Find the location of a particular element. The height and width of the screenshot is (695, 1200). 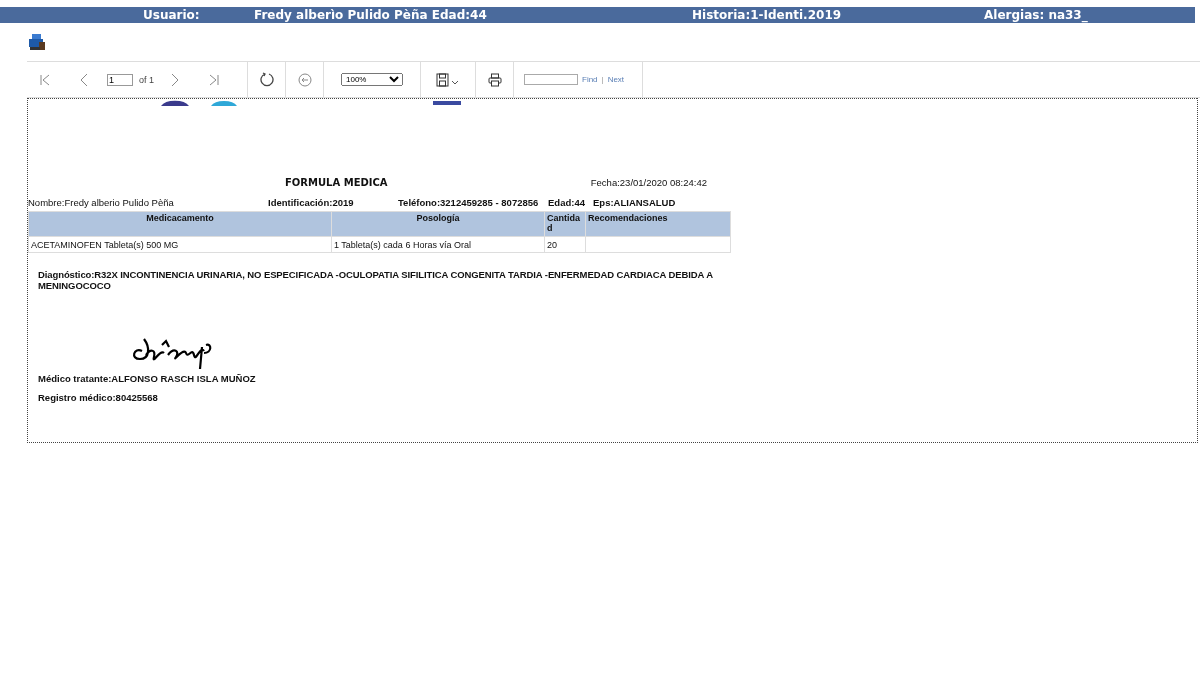

table-cell: 1 Tableta(s) cada 6 Horas vía Oral is located at coordinates (438, 244).